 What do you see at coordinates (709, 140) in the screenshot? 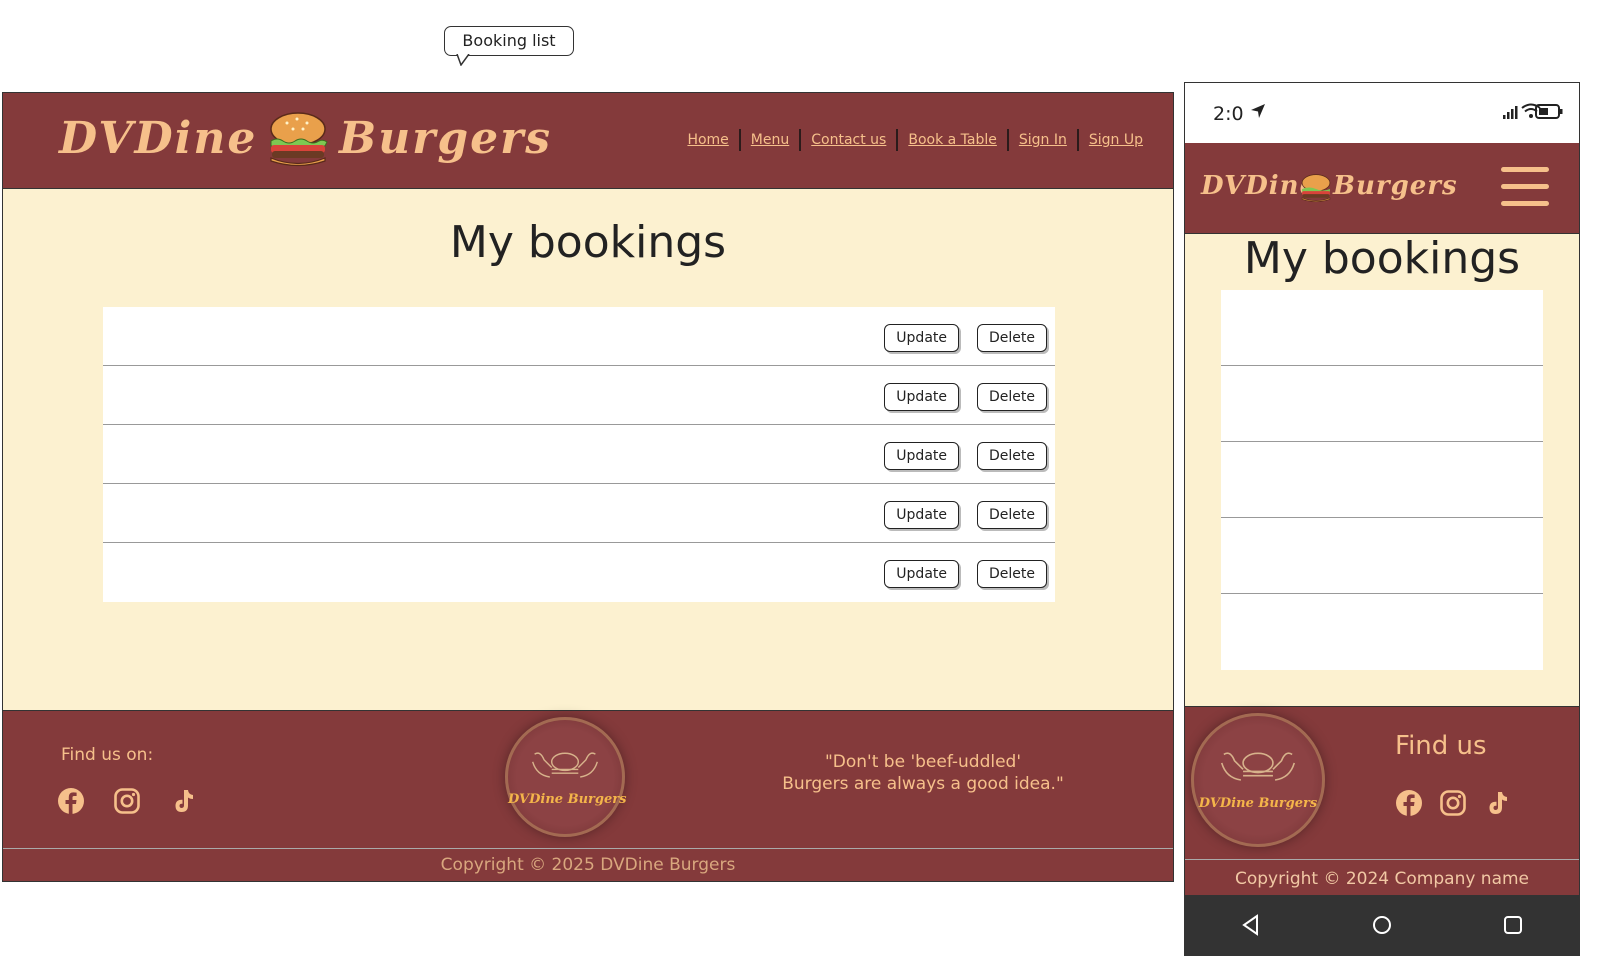
I see `nav-home: Home` at bounding box center [709, 140].